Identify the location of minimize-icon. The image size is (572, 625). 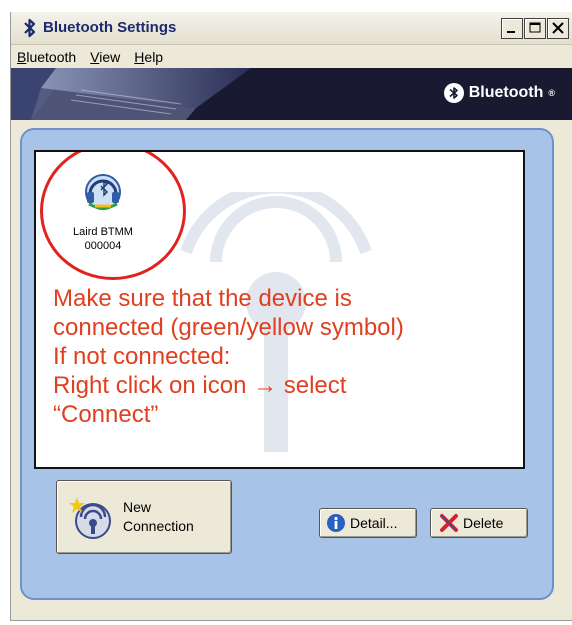
(511, 32).